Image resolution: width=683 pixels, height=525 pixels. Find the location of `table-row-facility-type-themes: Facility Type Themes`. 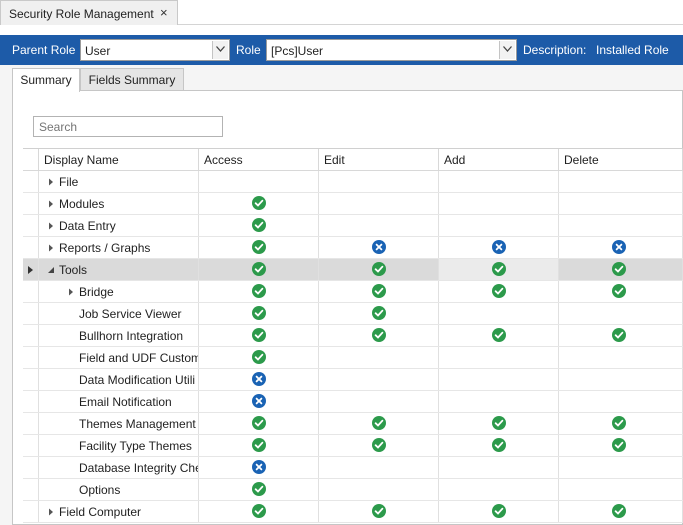

table-row-facility-type-themes: Facility Type Themes is located at coordinates (353, 446).